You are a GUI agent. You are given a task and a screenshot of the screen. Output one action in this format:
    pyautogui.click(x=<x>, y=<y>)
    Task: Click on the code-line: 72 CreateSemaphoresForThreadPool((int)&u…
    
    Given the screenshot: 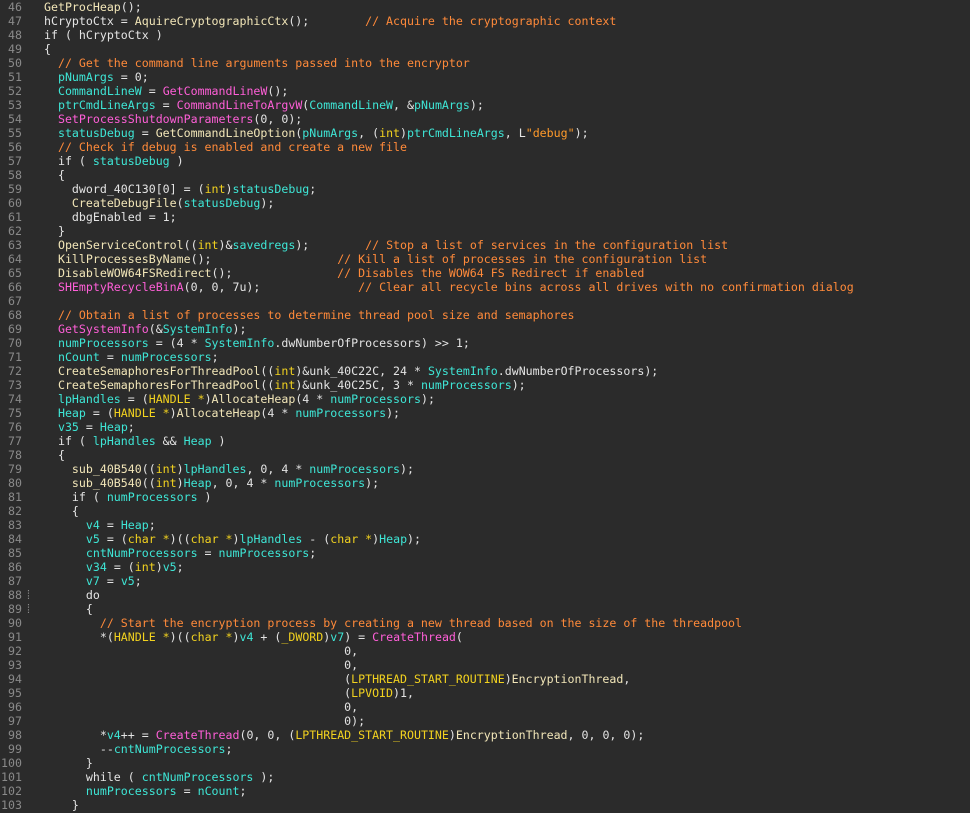 What is the action you would take?
    pyautogui.click(x=485, y=371)
    